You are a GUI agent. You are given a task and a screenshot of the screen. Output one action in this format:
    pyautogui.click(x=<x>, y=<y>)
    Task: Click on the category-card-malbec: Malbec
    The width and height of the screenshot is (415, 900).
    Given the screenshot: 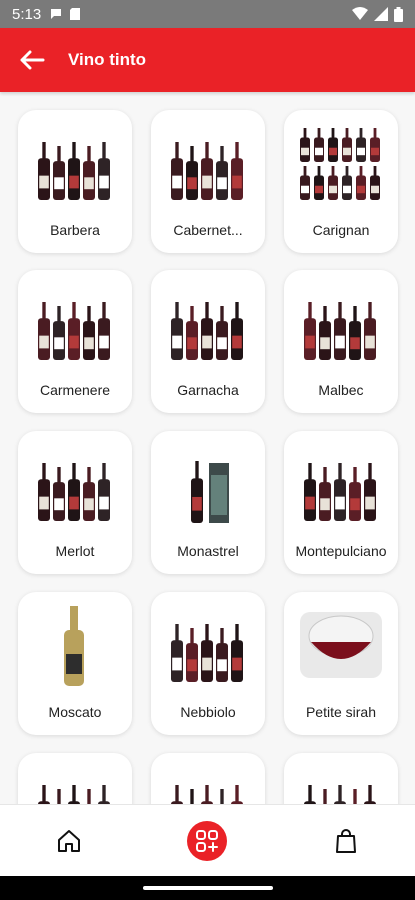 What is the action you would take?
    pyautogui.click(x=341, y=341)
    